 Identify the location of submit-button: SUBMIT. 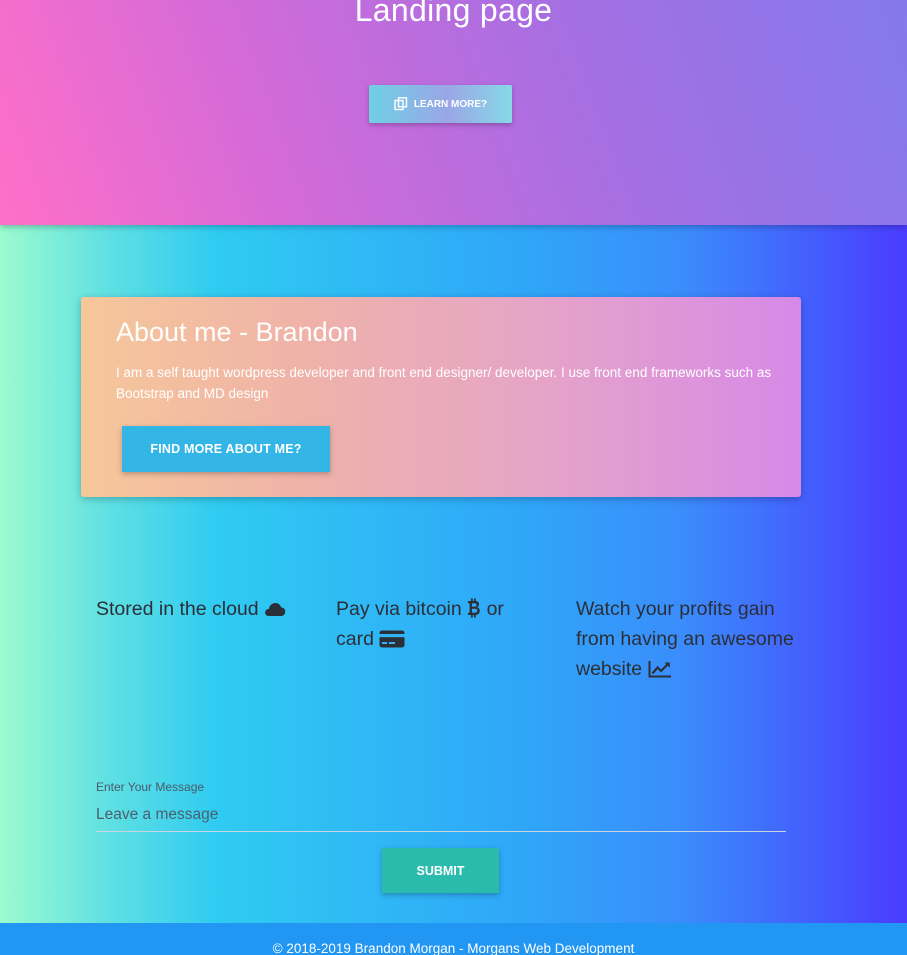
(440, 870).